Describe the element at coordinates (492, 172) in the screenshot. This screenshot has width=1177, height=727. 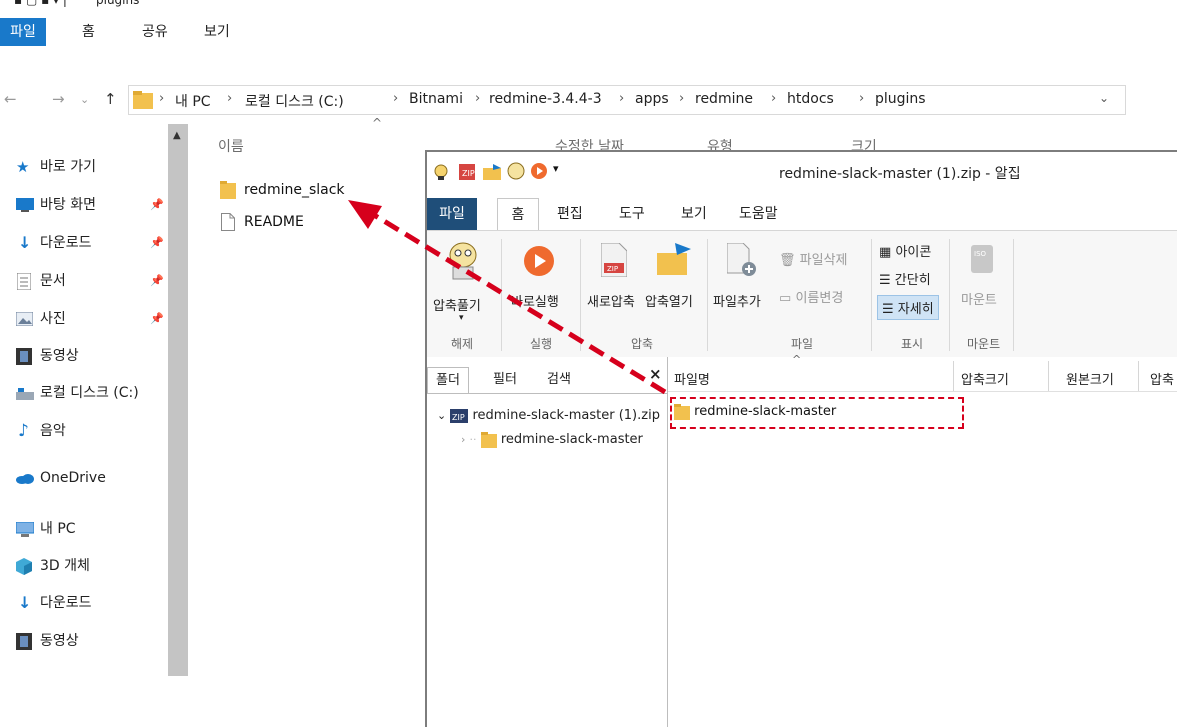
I see `open-archive-quick-icon` at that location.